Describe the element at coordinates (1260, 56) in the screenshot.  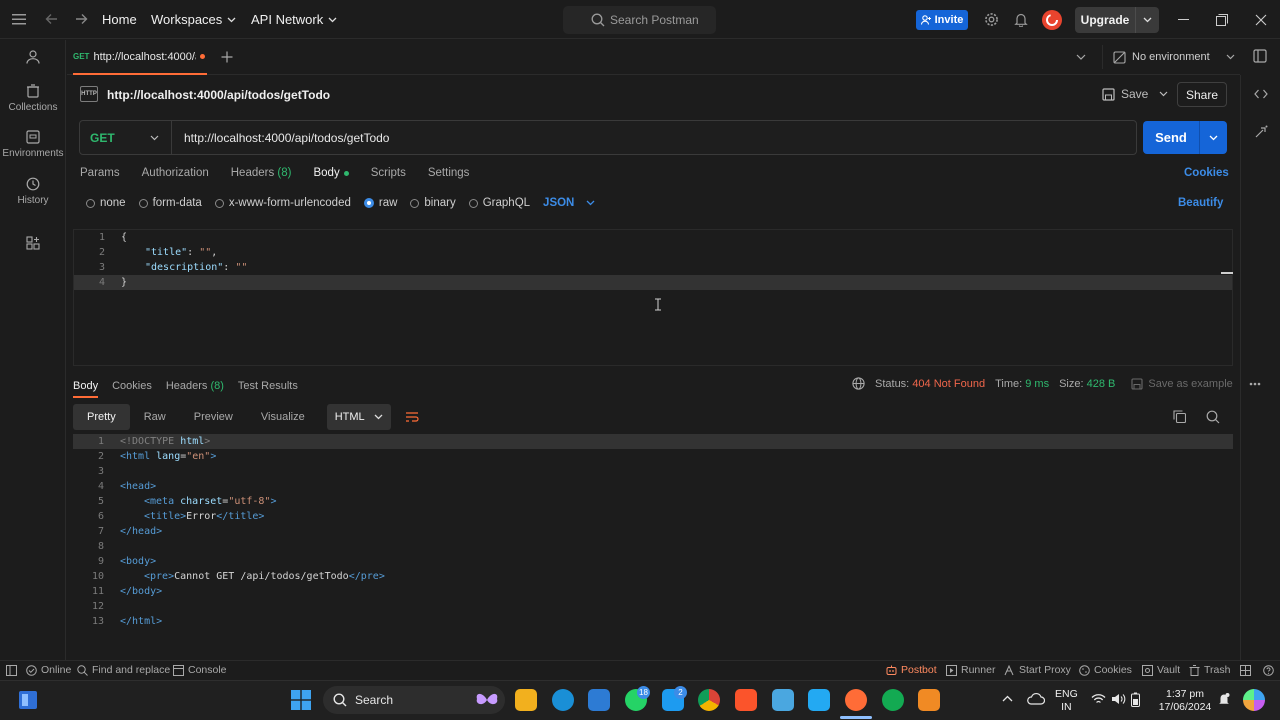
I see `environment-quicklook-icon` at that location.